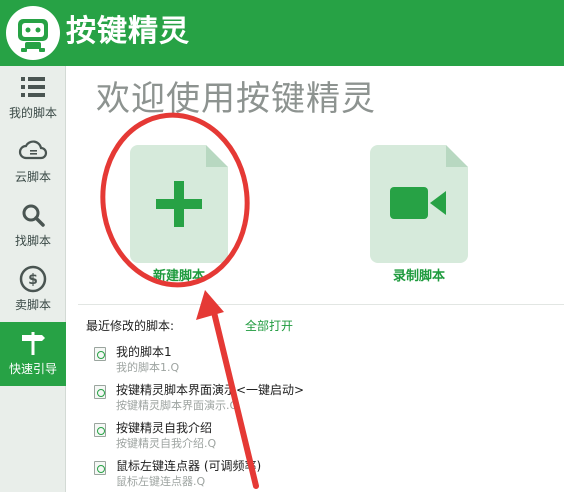  Describe the element at coordinates (175, 200) in the screenshot. I see `annotation-circle` at that location.